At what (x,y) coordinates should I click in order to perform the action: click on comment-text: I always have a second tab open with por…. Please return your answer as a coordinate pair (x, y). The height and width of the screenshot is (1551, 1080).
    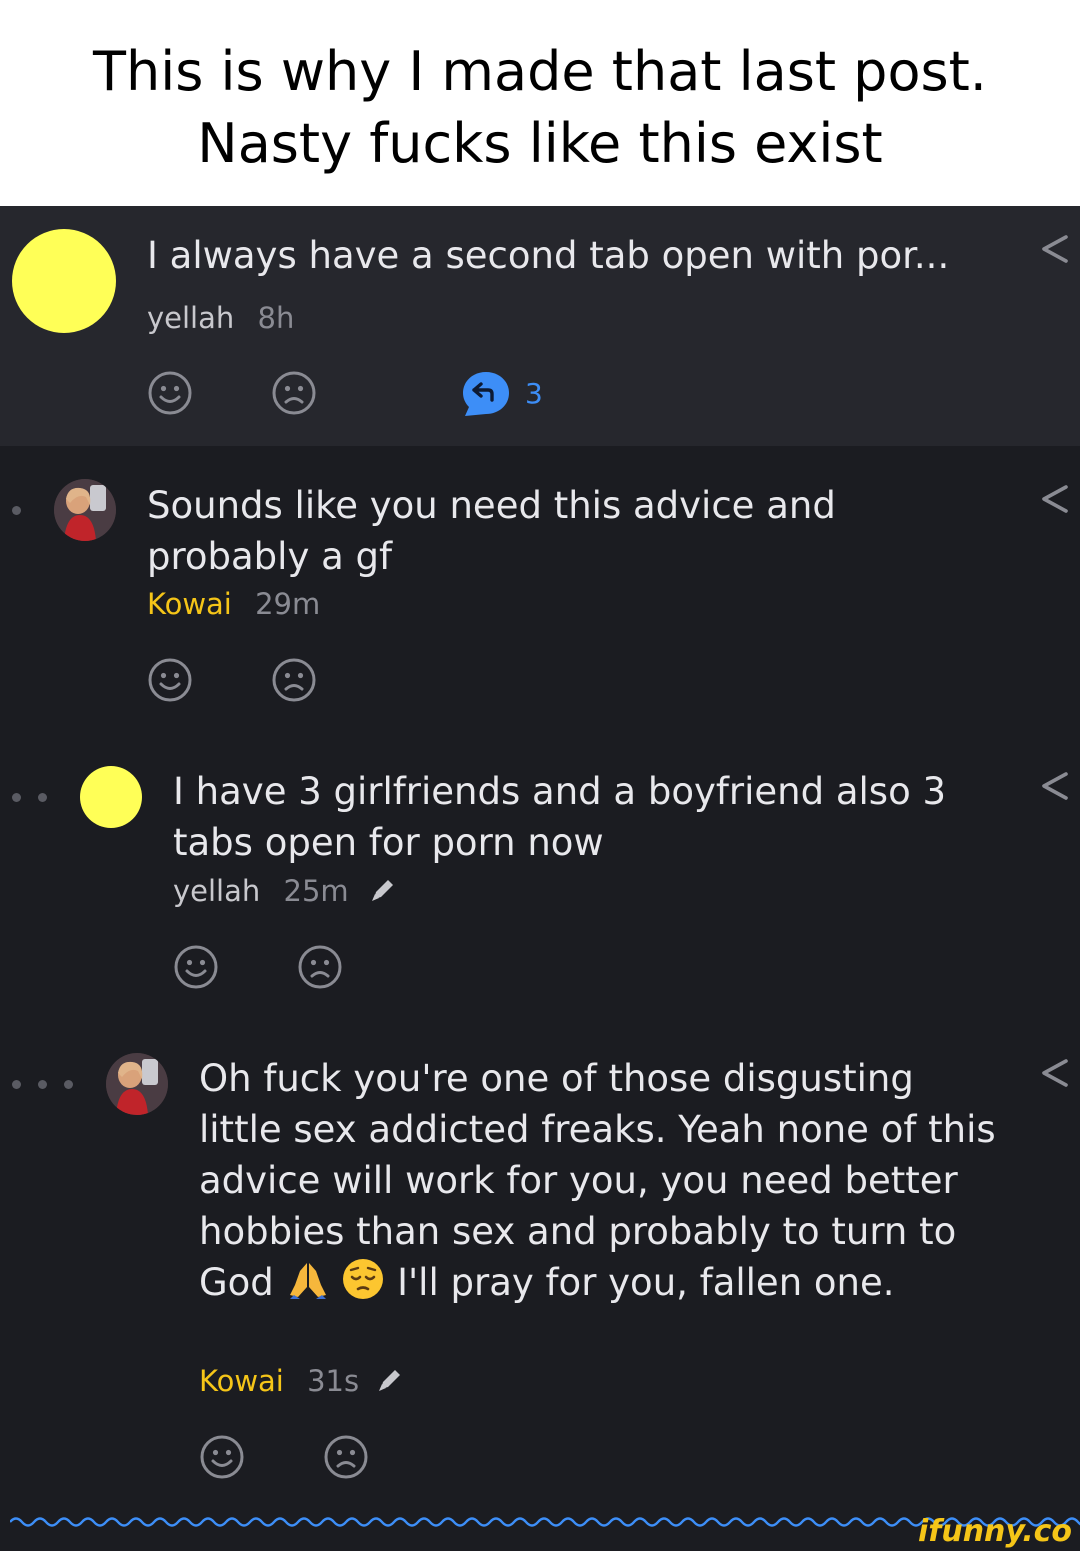
    Looking at the image, I should click on (548, 255).